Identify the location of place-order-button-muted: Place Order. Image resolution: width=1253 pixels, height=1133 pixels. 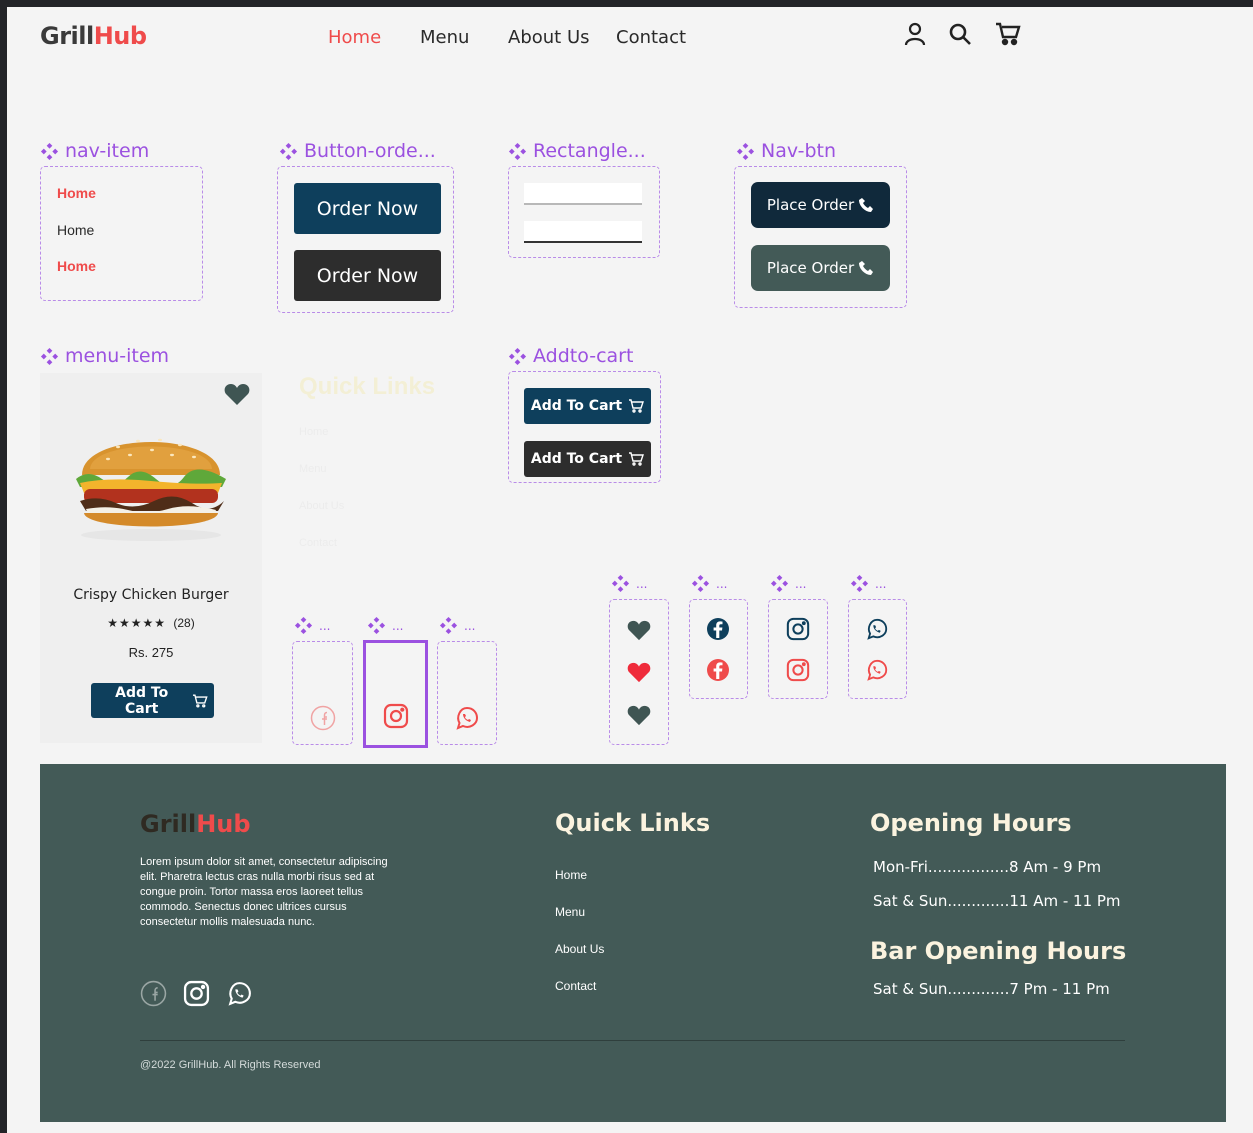
(820, 268).